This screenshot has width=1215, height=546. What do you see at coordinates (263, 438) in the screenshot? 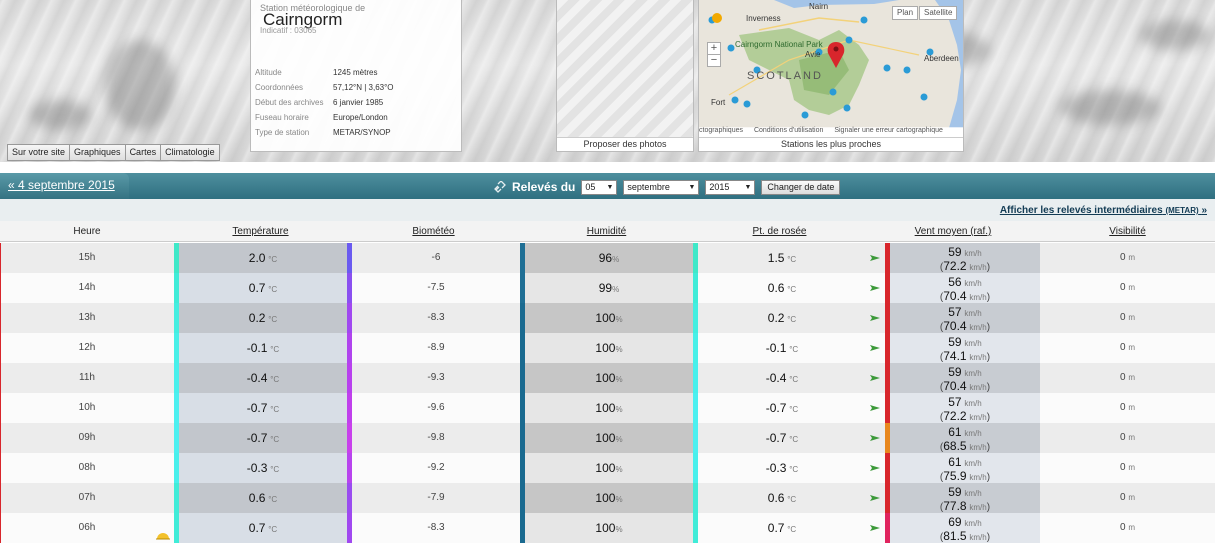
I see `cell-temperature: -0.7 °C` at bounding box center [263, 438].